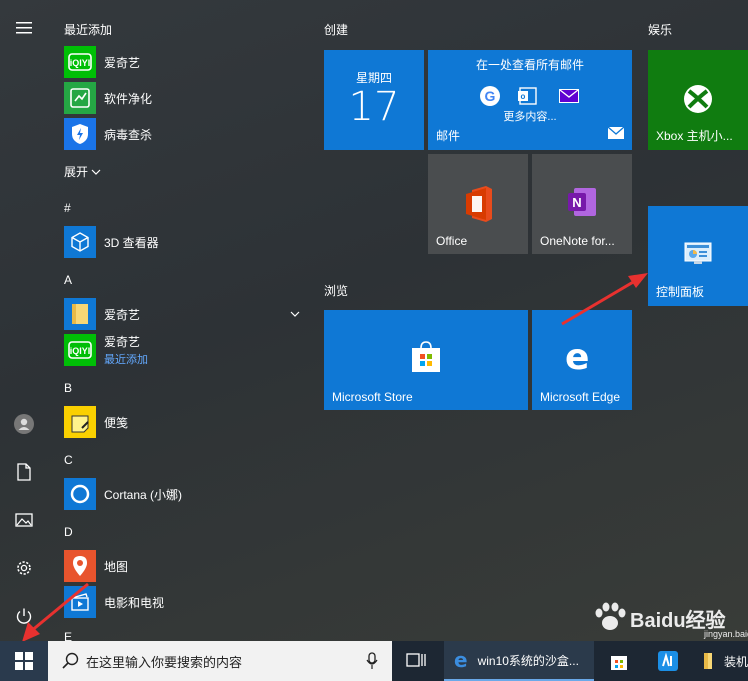  I want to click on microsoft-store-tile: Microsoft Store, so click(426, 360).